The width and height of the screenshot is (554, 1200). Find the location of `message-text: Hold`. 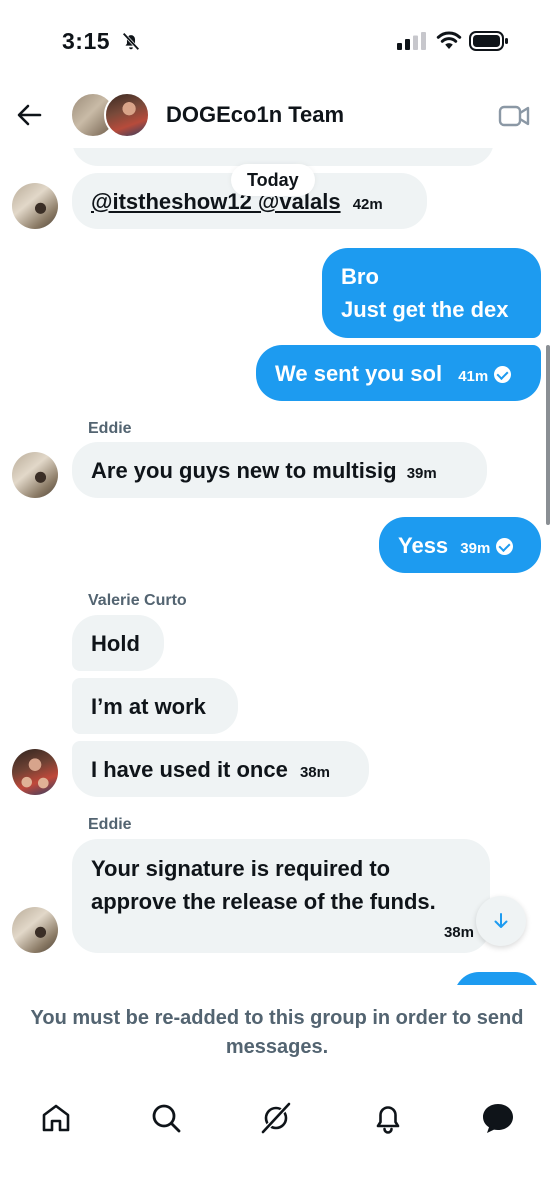

message-text: Hold is located at coordinates (115, 643).